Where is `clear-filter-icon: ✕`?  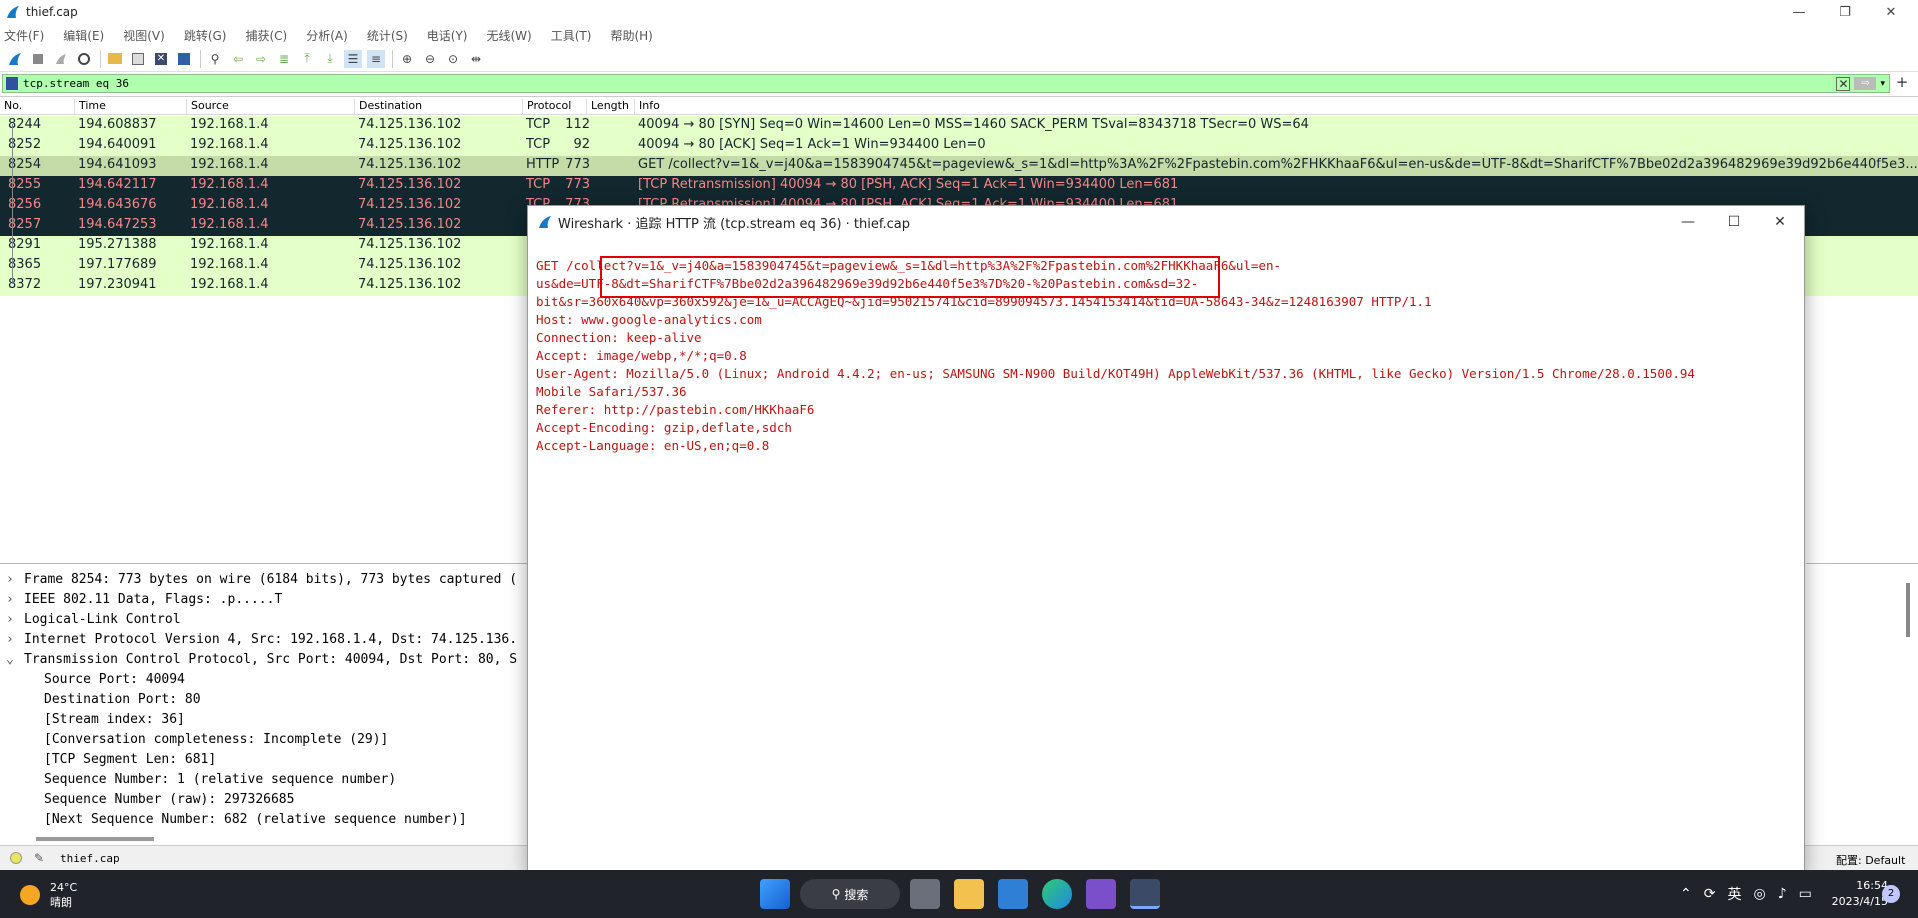 clear-filter-icon: ✕ is located at coordinates (1843, 83).